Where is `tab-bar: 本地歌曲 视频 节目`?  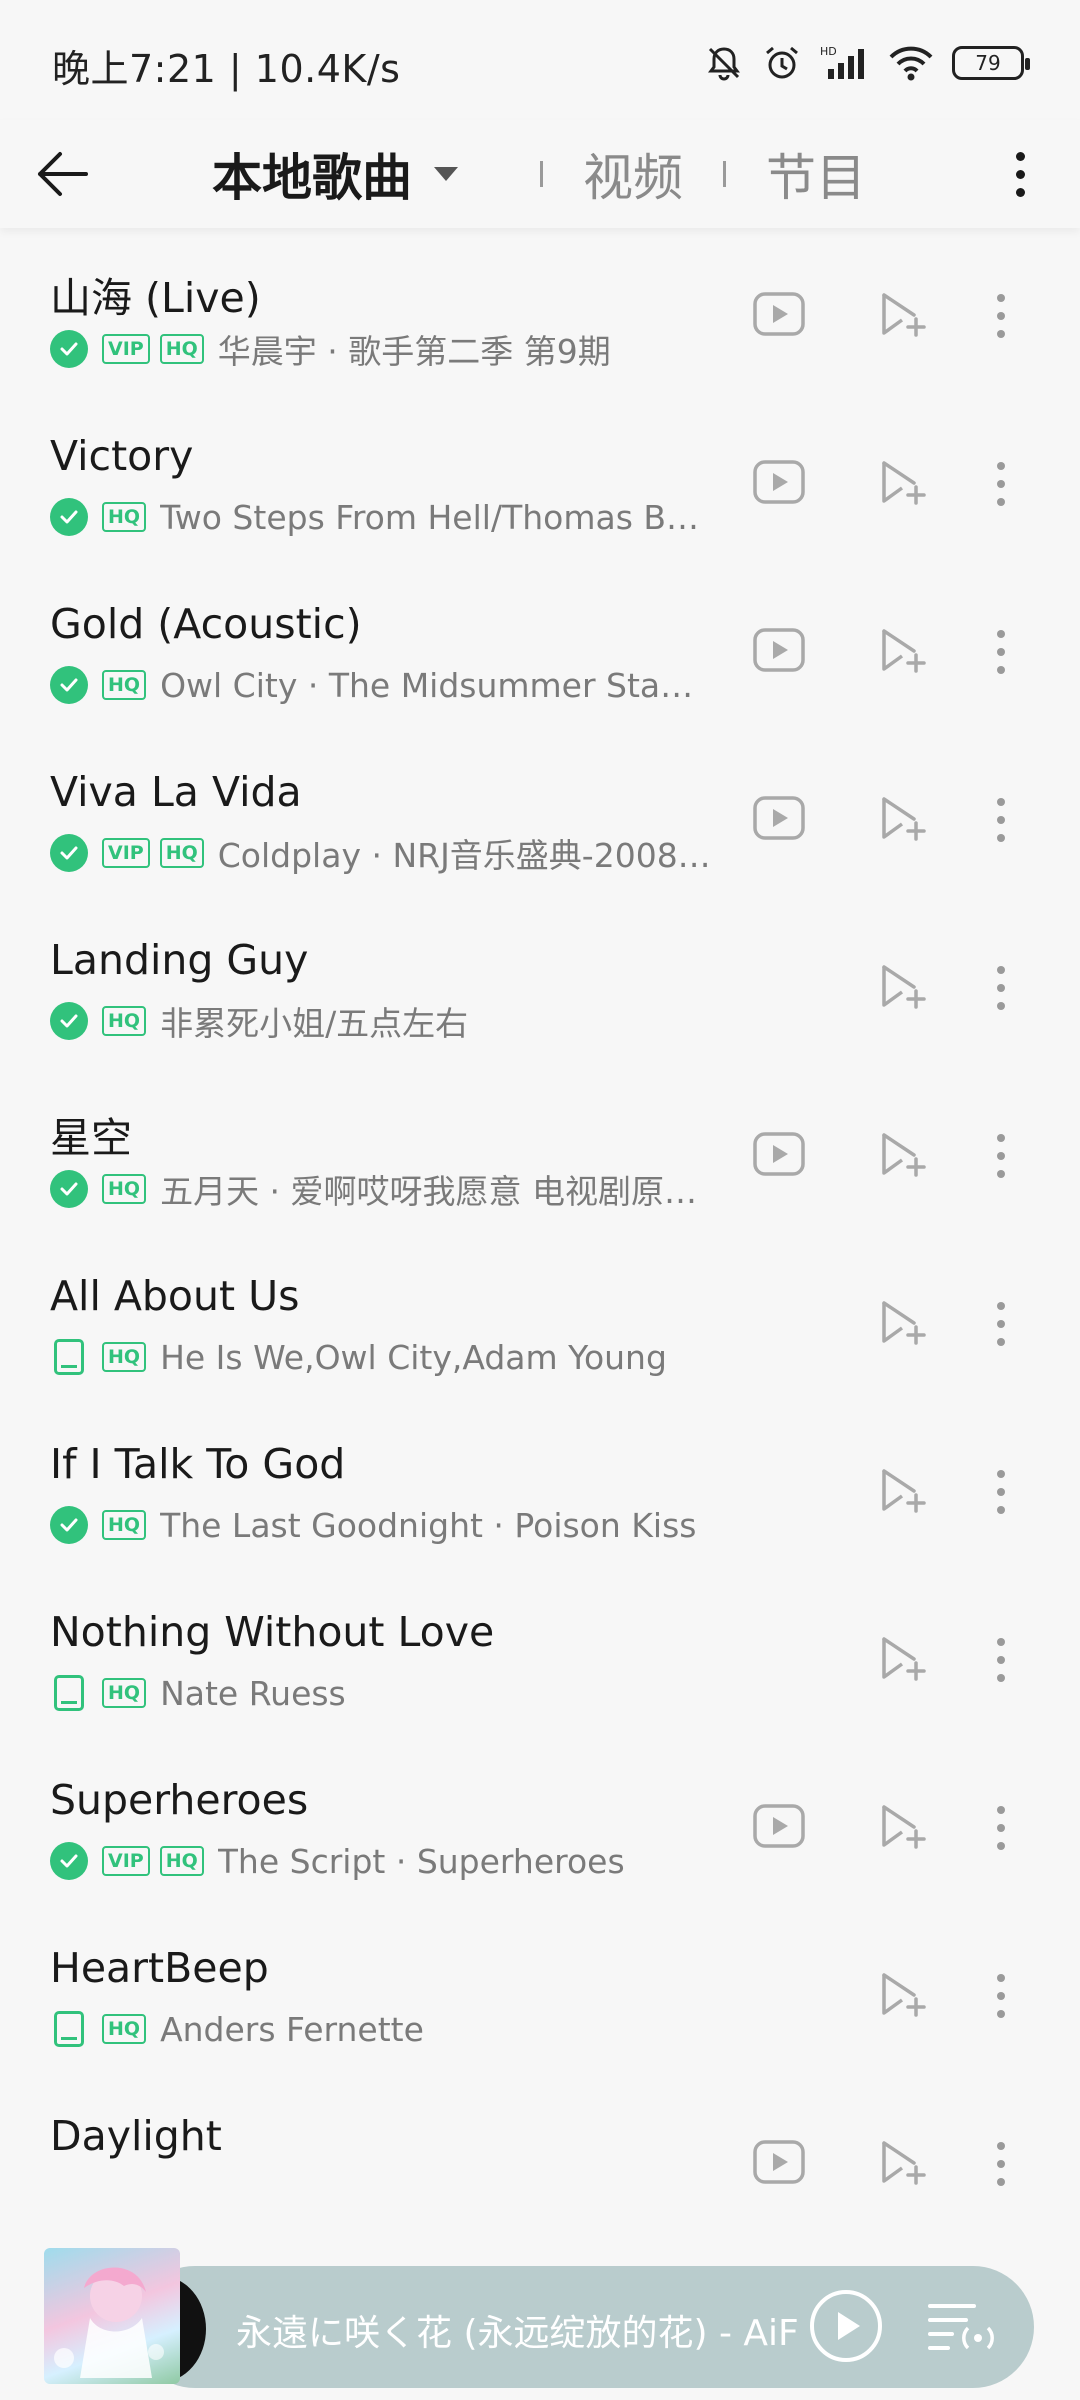
tab-bar: 本地歌曲 视频 节目 is located at coordinates (539, 174).